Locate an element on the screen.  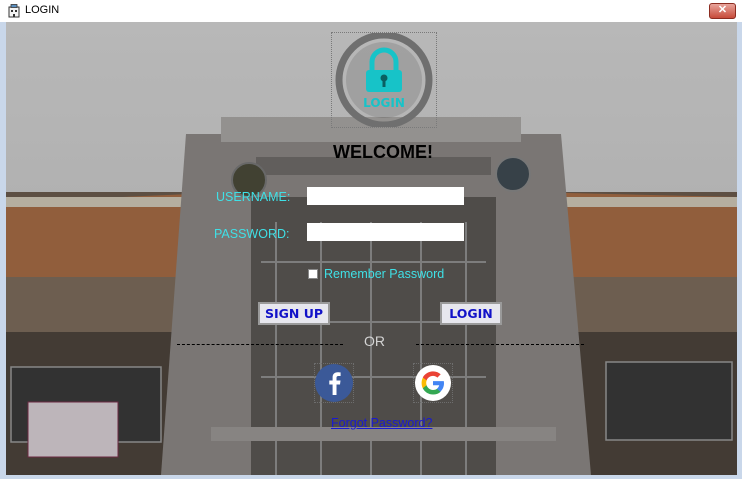
close-button: ✕ is located at coordinates (722, 11).